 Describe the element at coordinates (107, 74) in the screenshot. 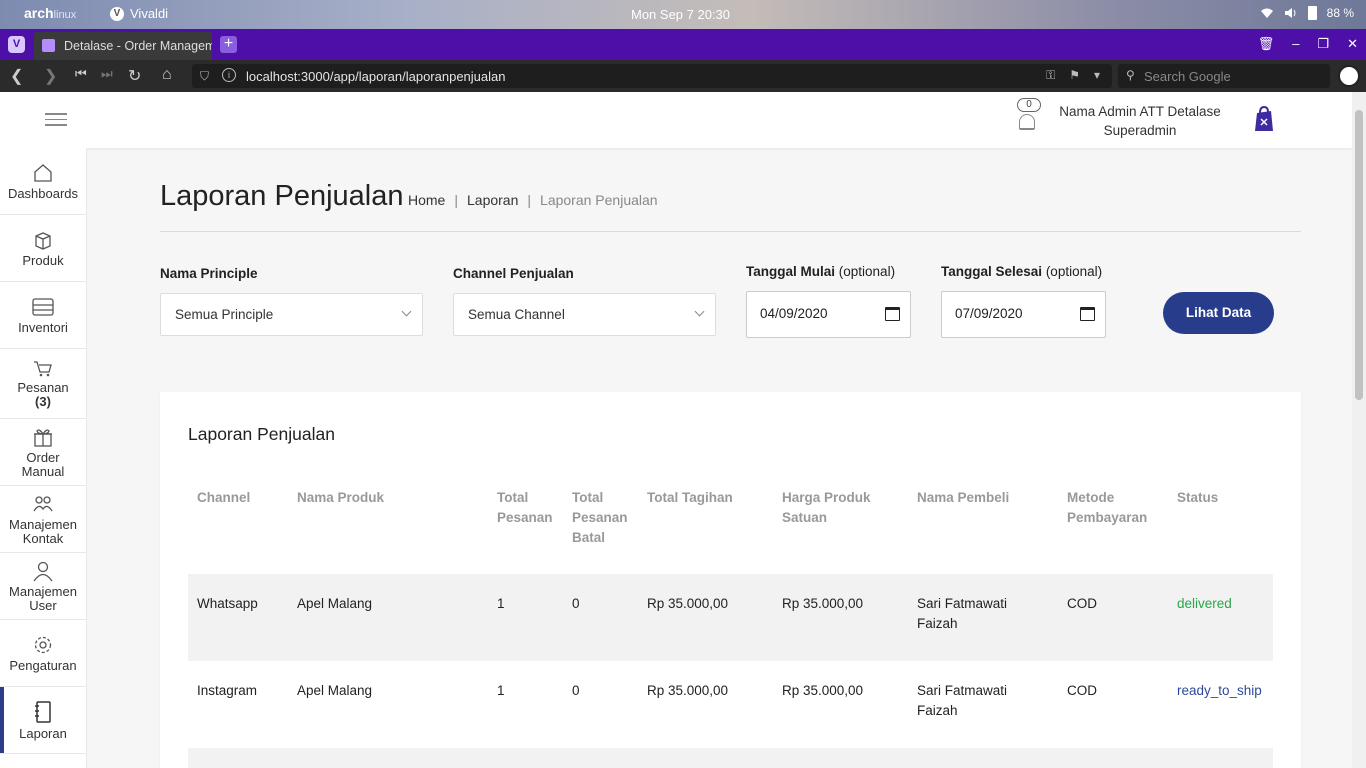

I see `fast-forward-button: ⏭` at that location.